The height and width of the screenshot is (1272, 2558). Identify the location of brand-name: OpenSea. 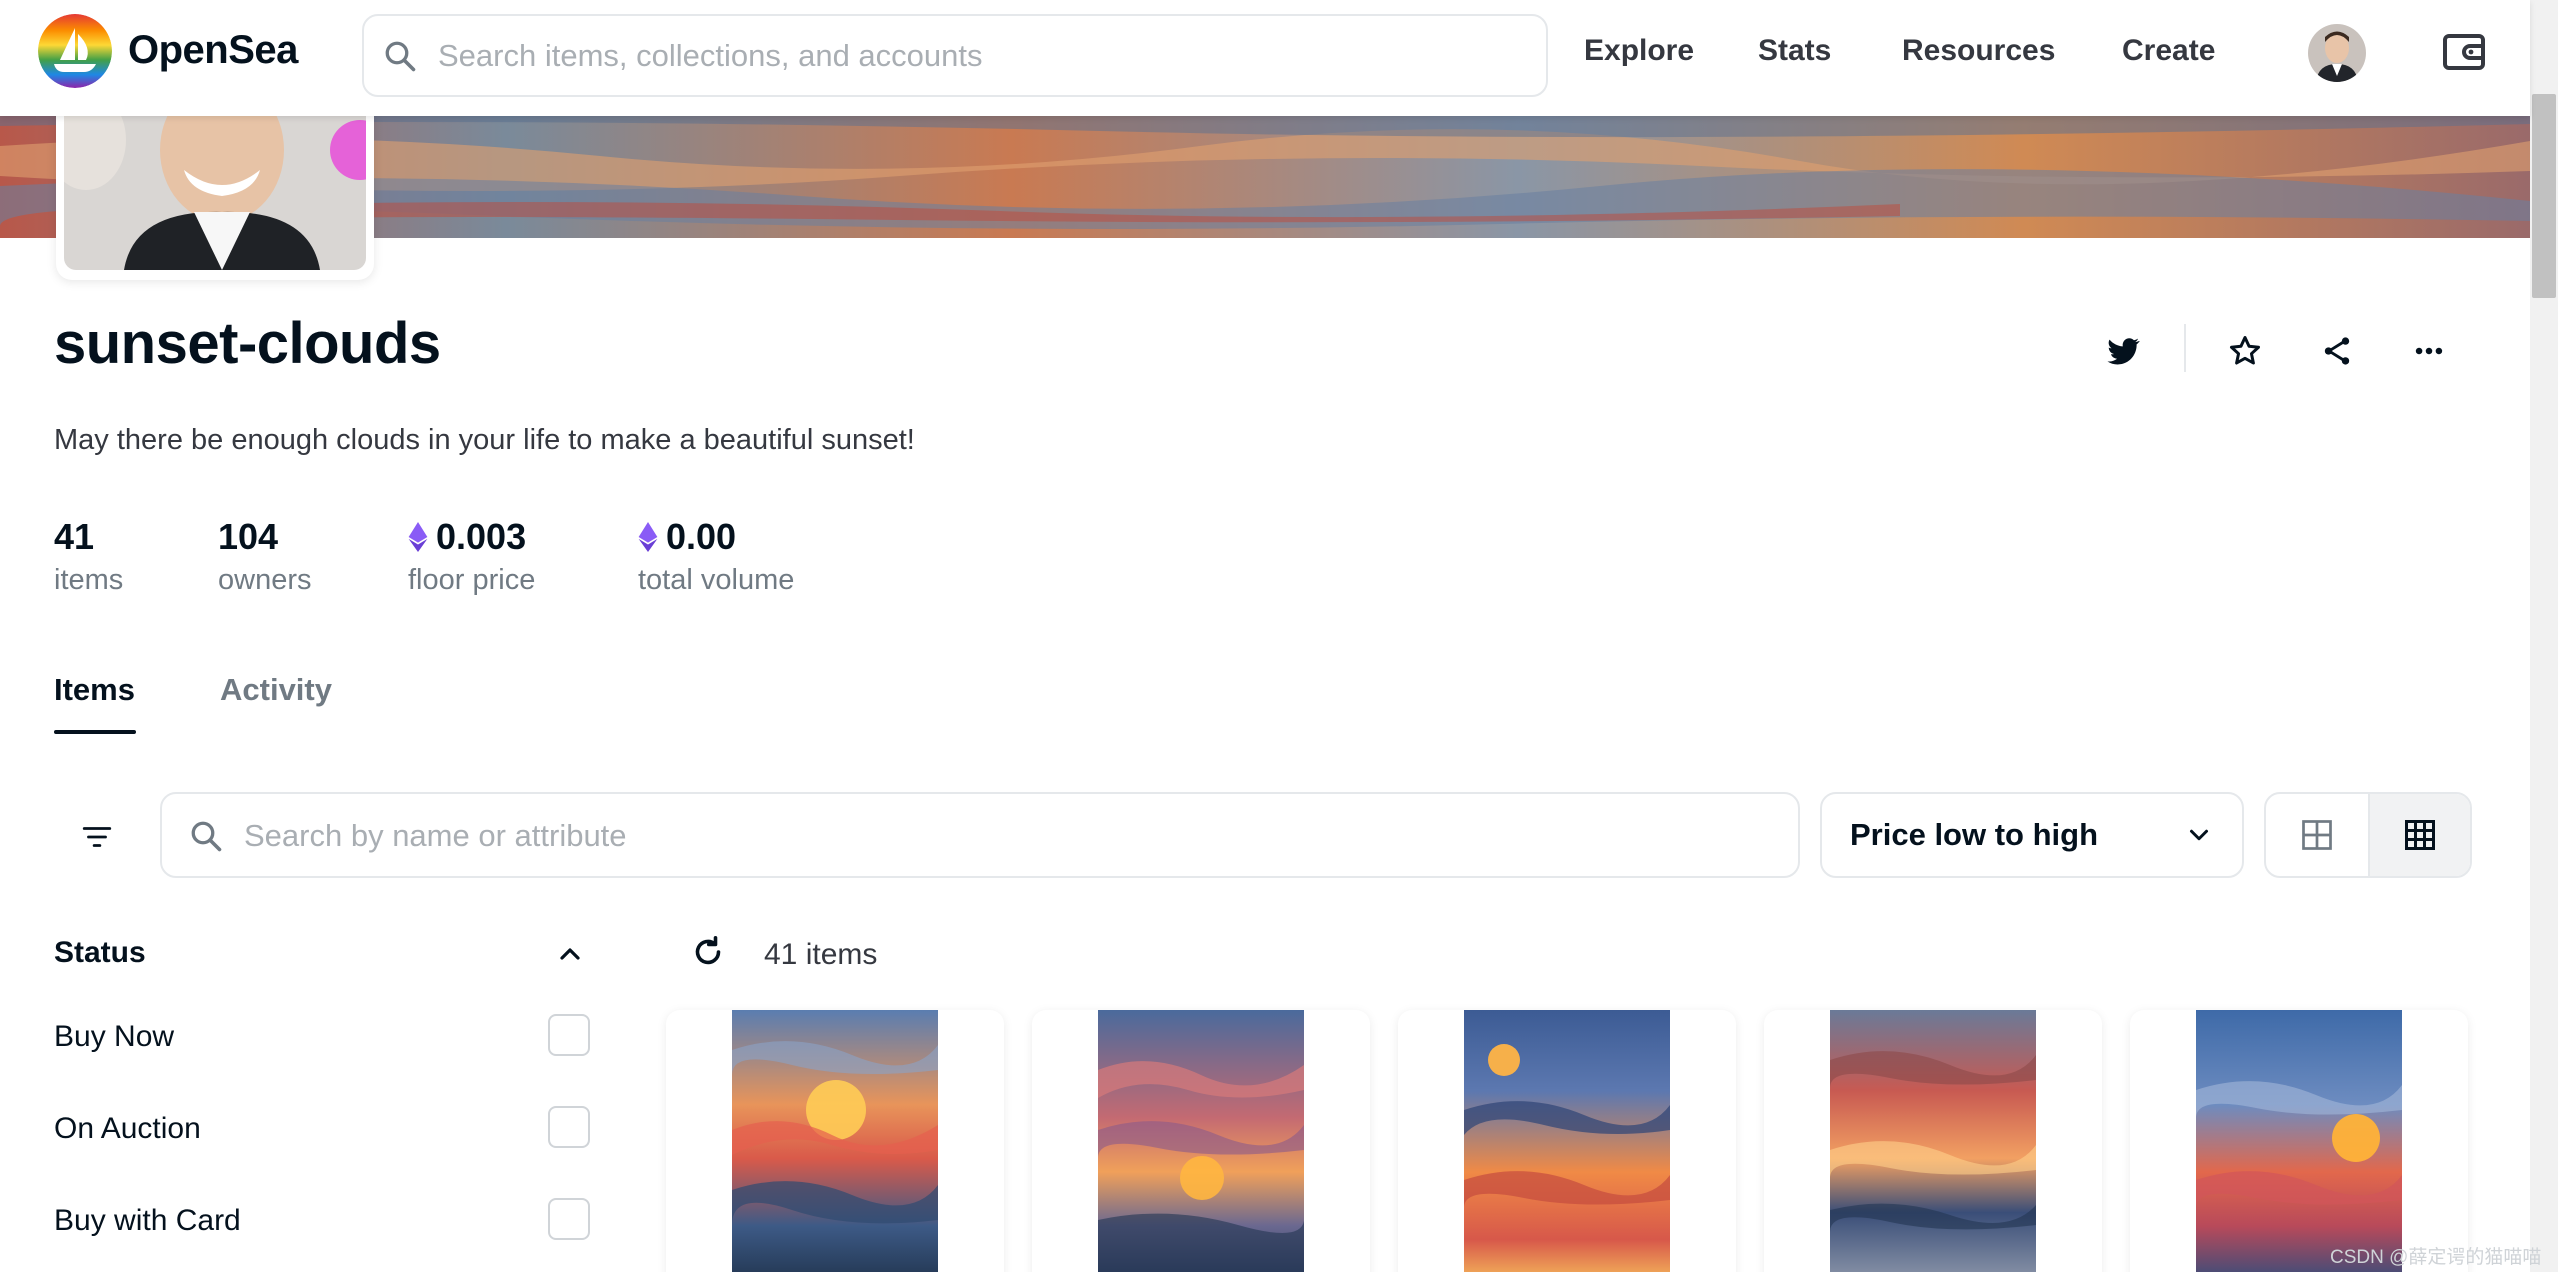
(213, 50).